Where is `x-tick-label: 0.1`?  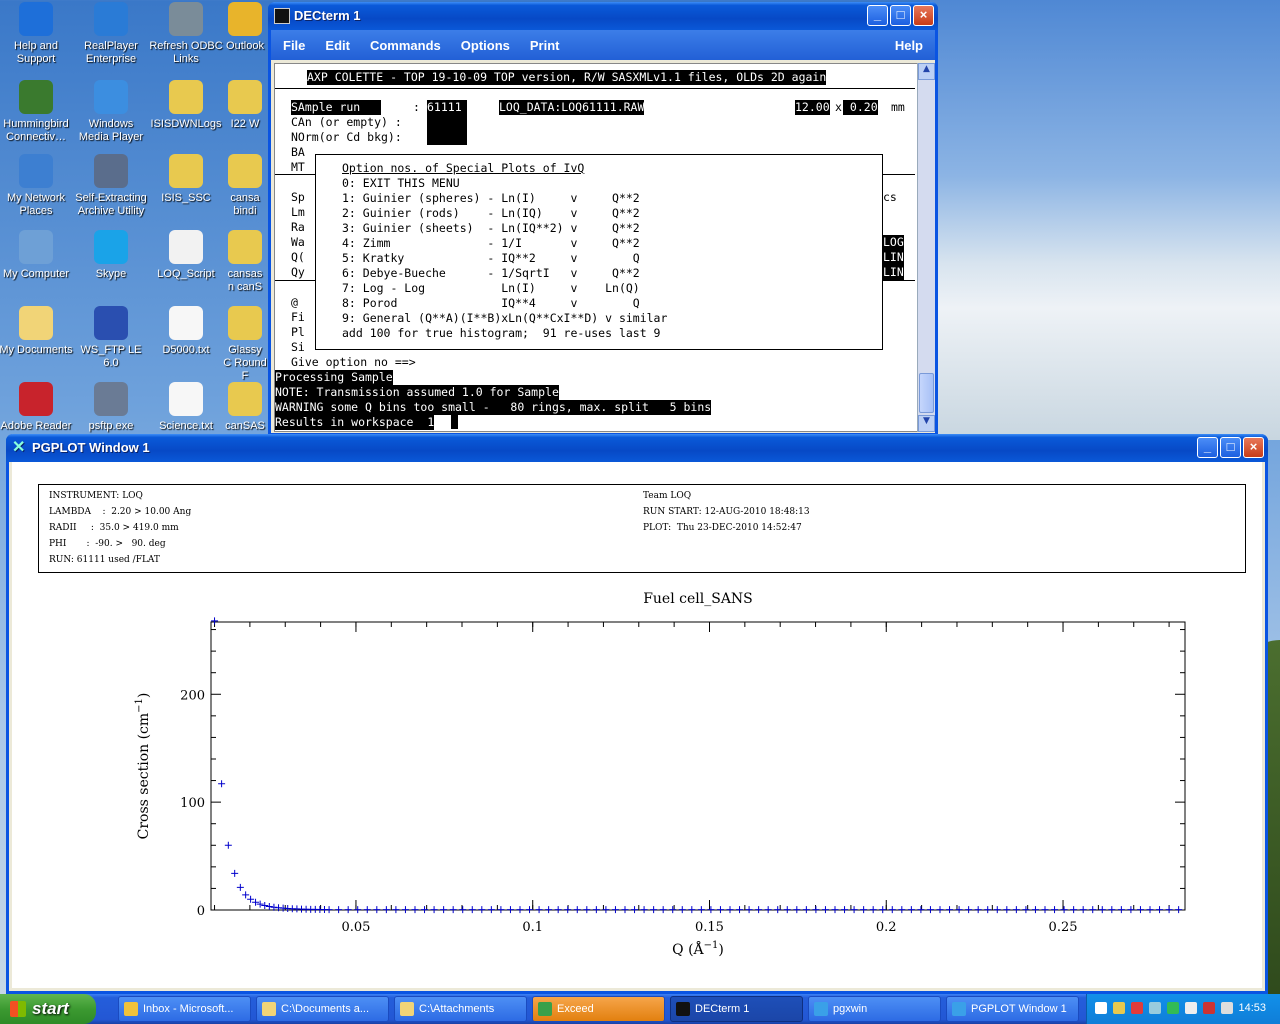 x-tick-label: 0.1 is located at coordinates (532, 927).